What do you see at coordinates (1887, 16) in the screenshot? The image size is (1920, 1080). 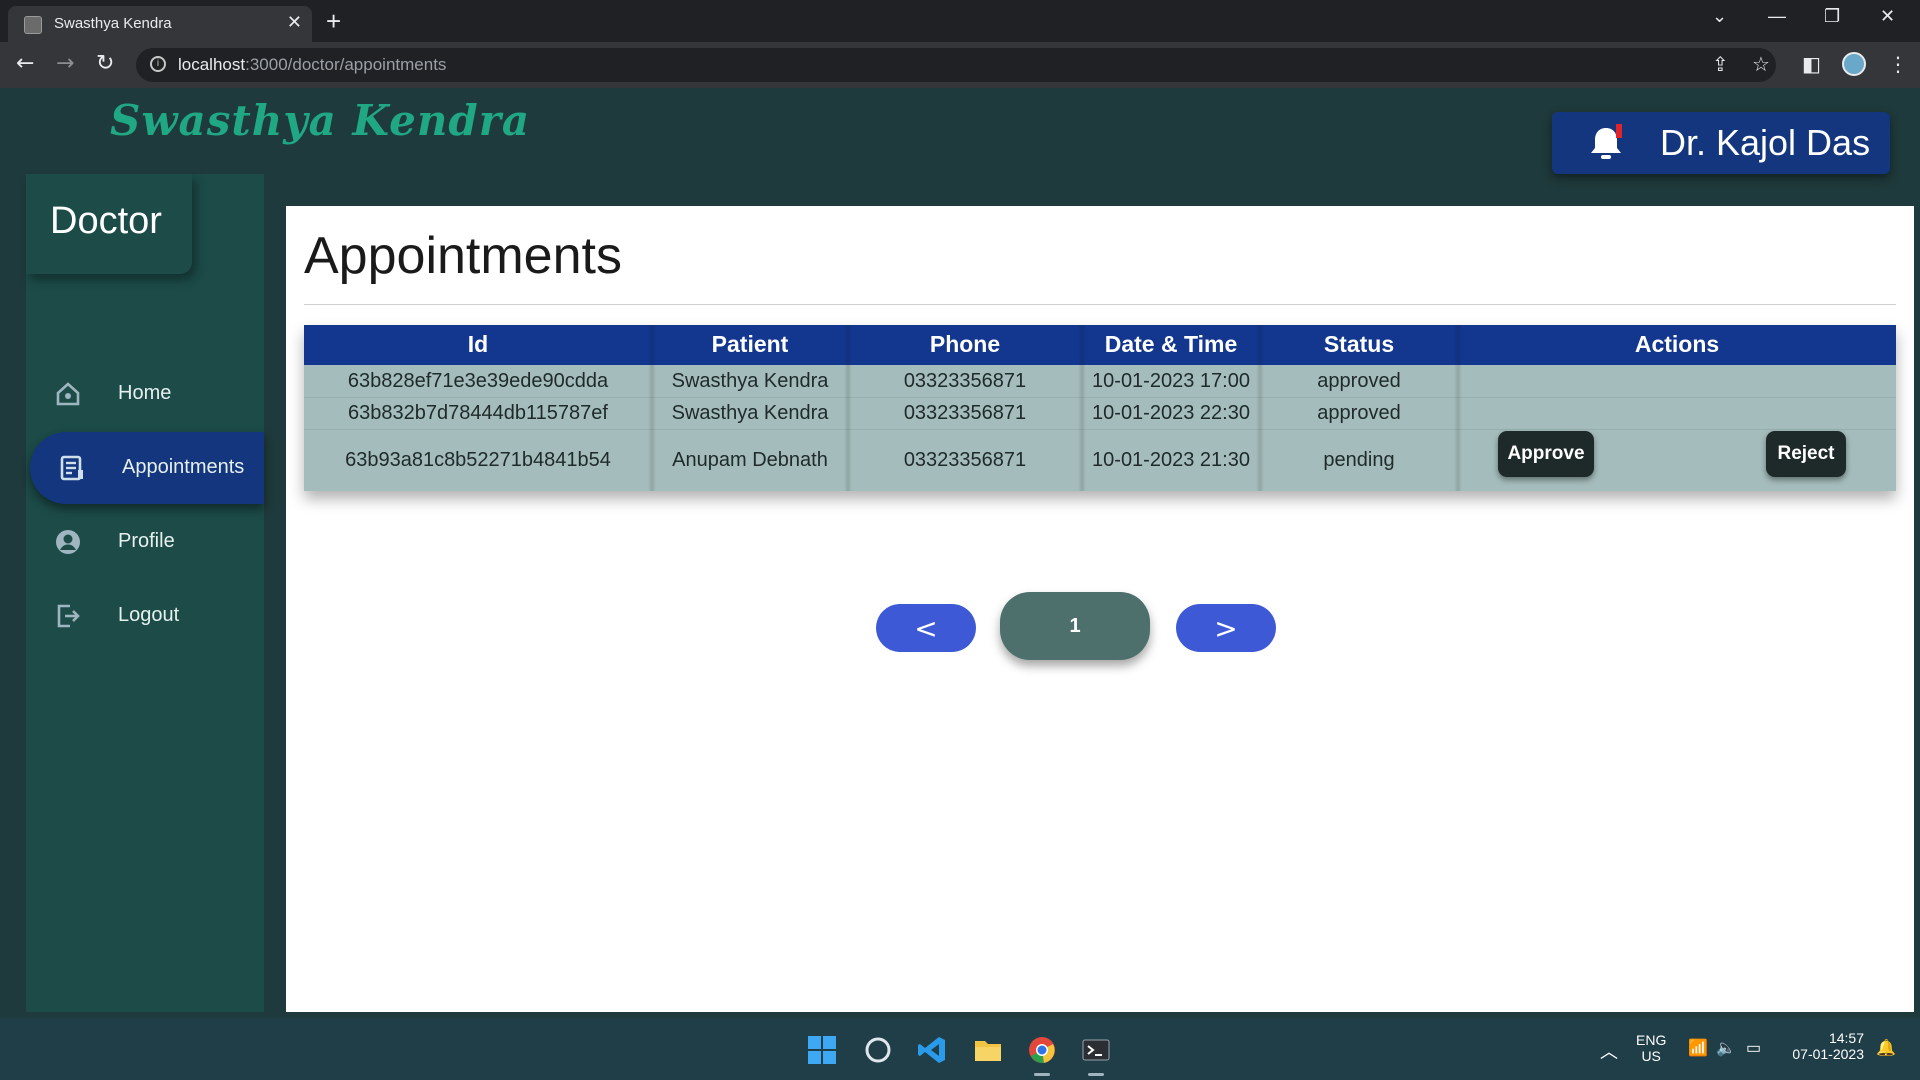 I see `close-window-button: ✕` at bounding box center [1887, 16].